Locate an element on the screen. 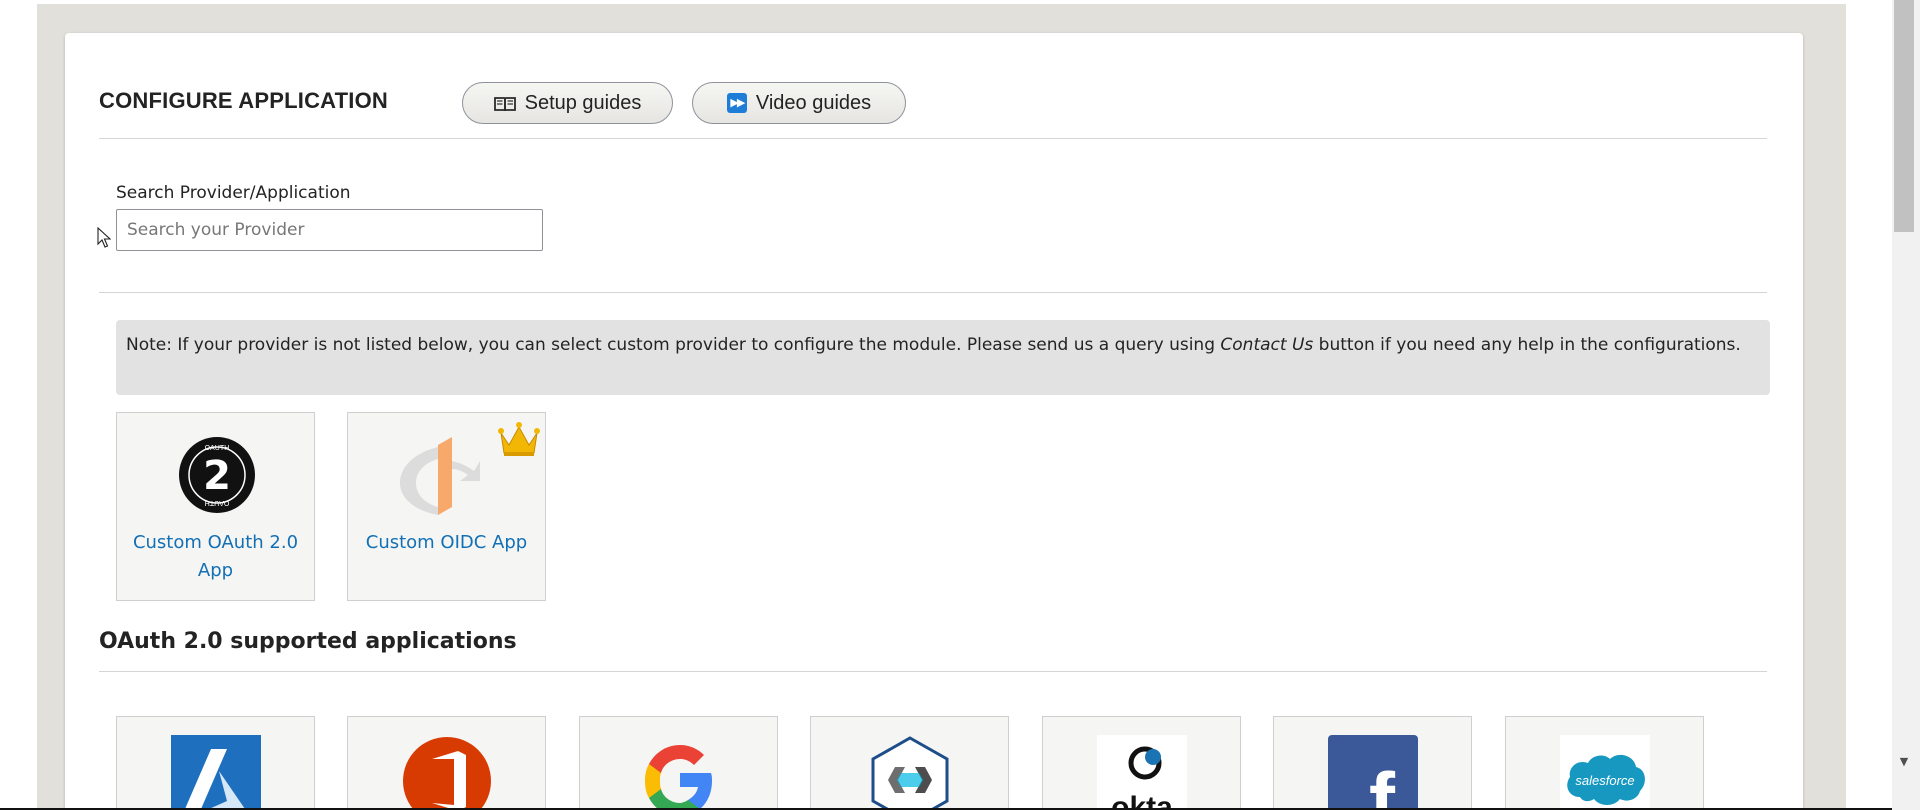 The height and width of the screenshot is (810, 1920). keycloak-app-tile is located at coordinates (909, 763).